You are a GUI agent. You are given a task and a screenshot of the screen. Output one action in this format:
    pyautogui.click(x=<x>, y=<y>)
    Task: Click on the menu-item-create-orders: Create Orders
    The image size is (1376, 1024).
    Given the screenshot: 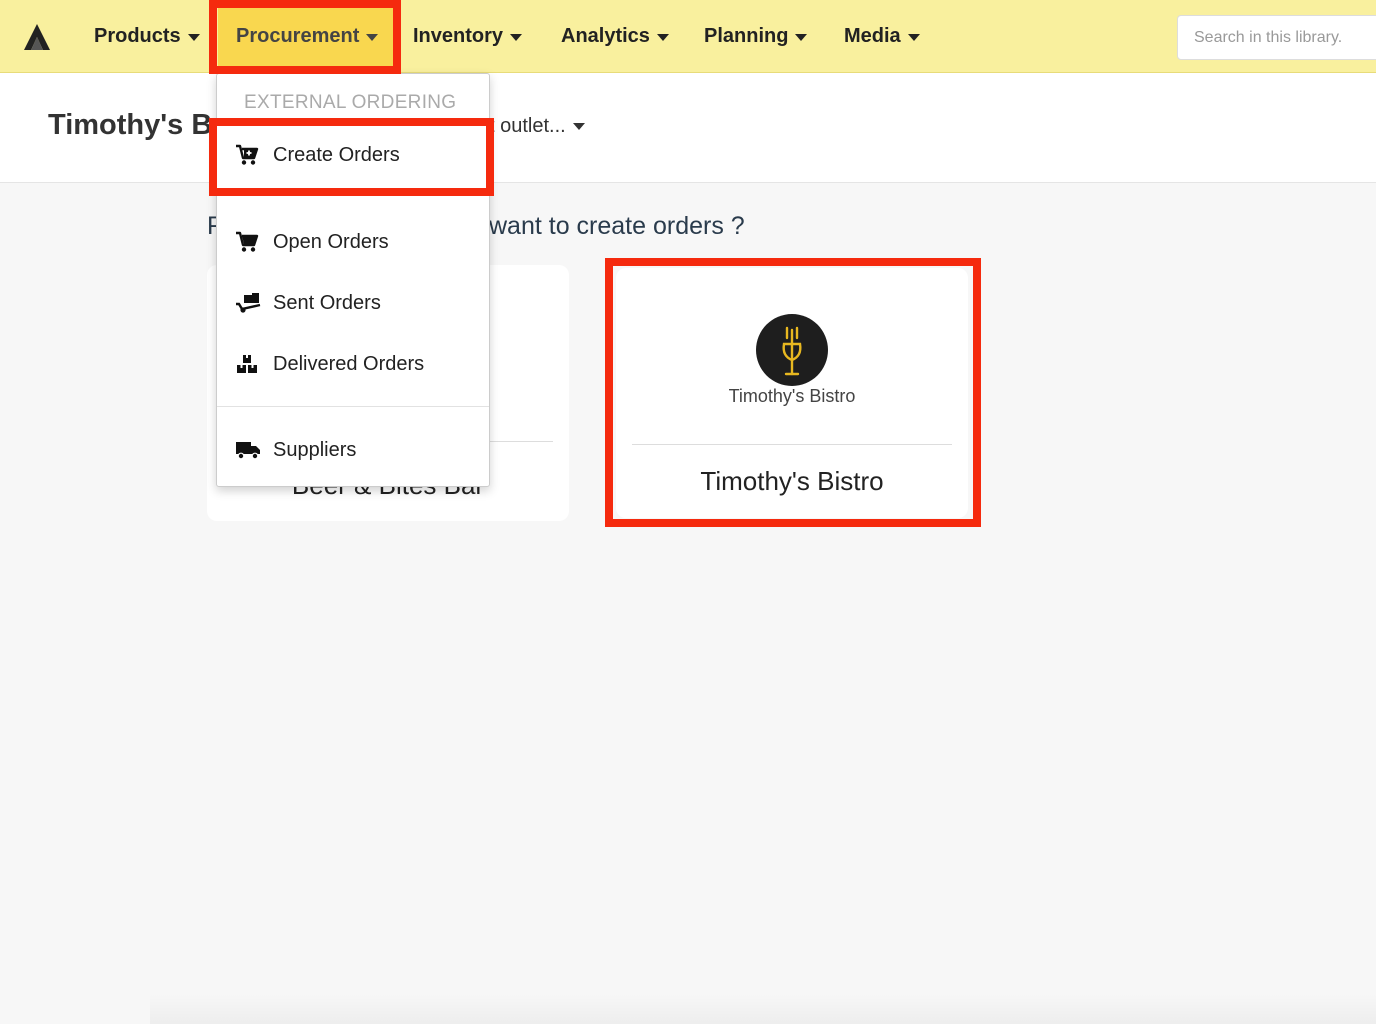 What is the action you would take?
    pyautogui.click(x=353, y=155)
    